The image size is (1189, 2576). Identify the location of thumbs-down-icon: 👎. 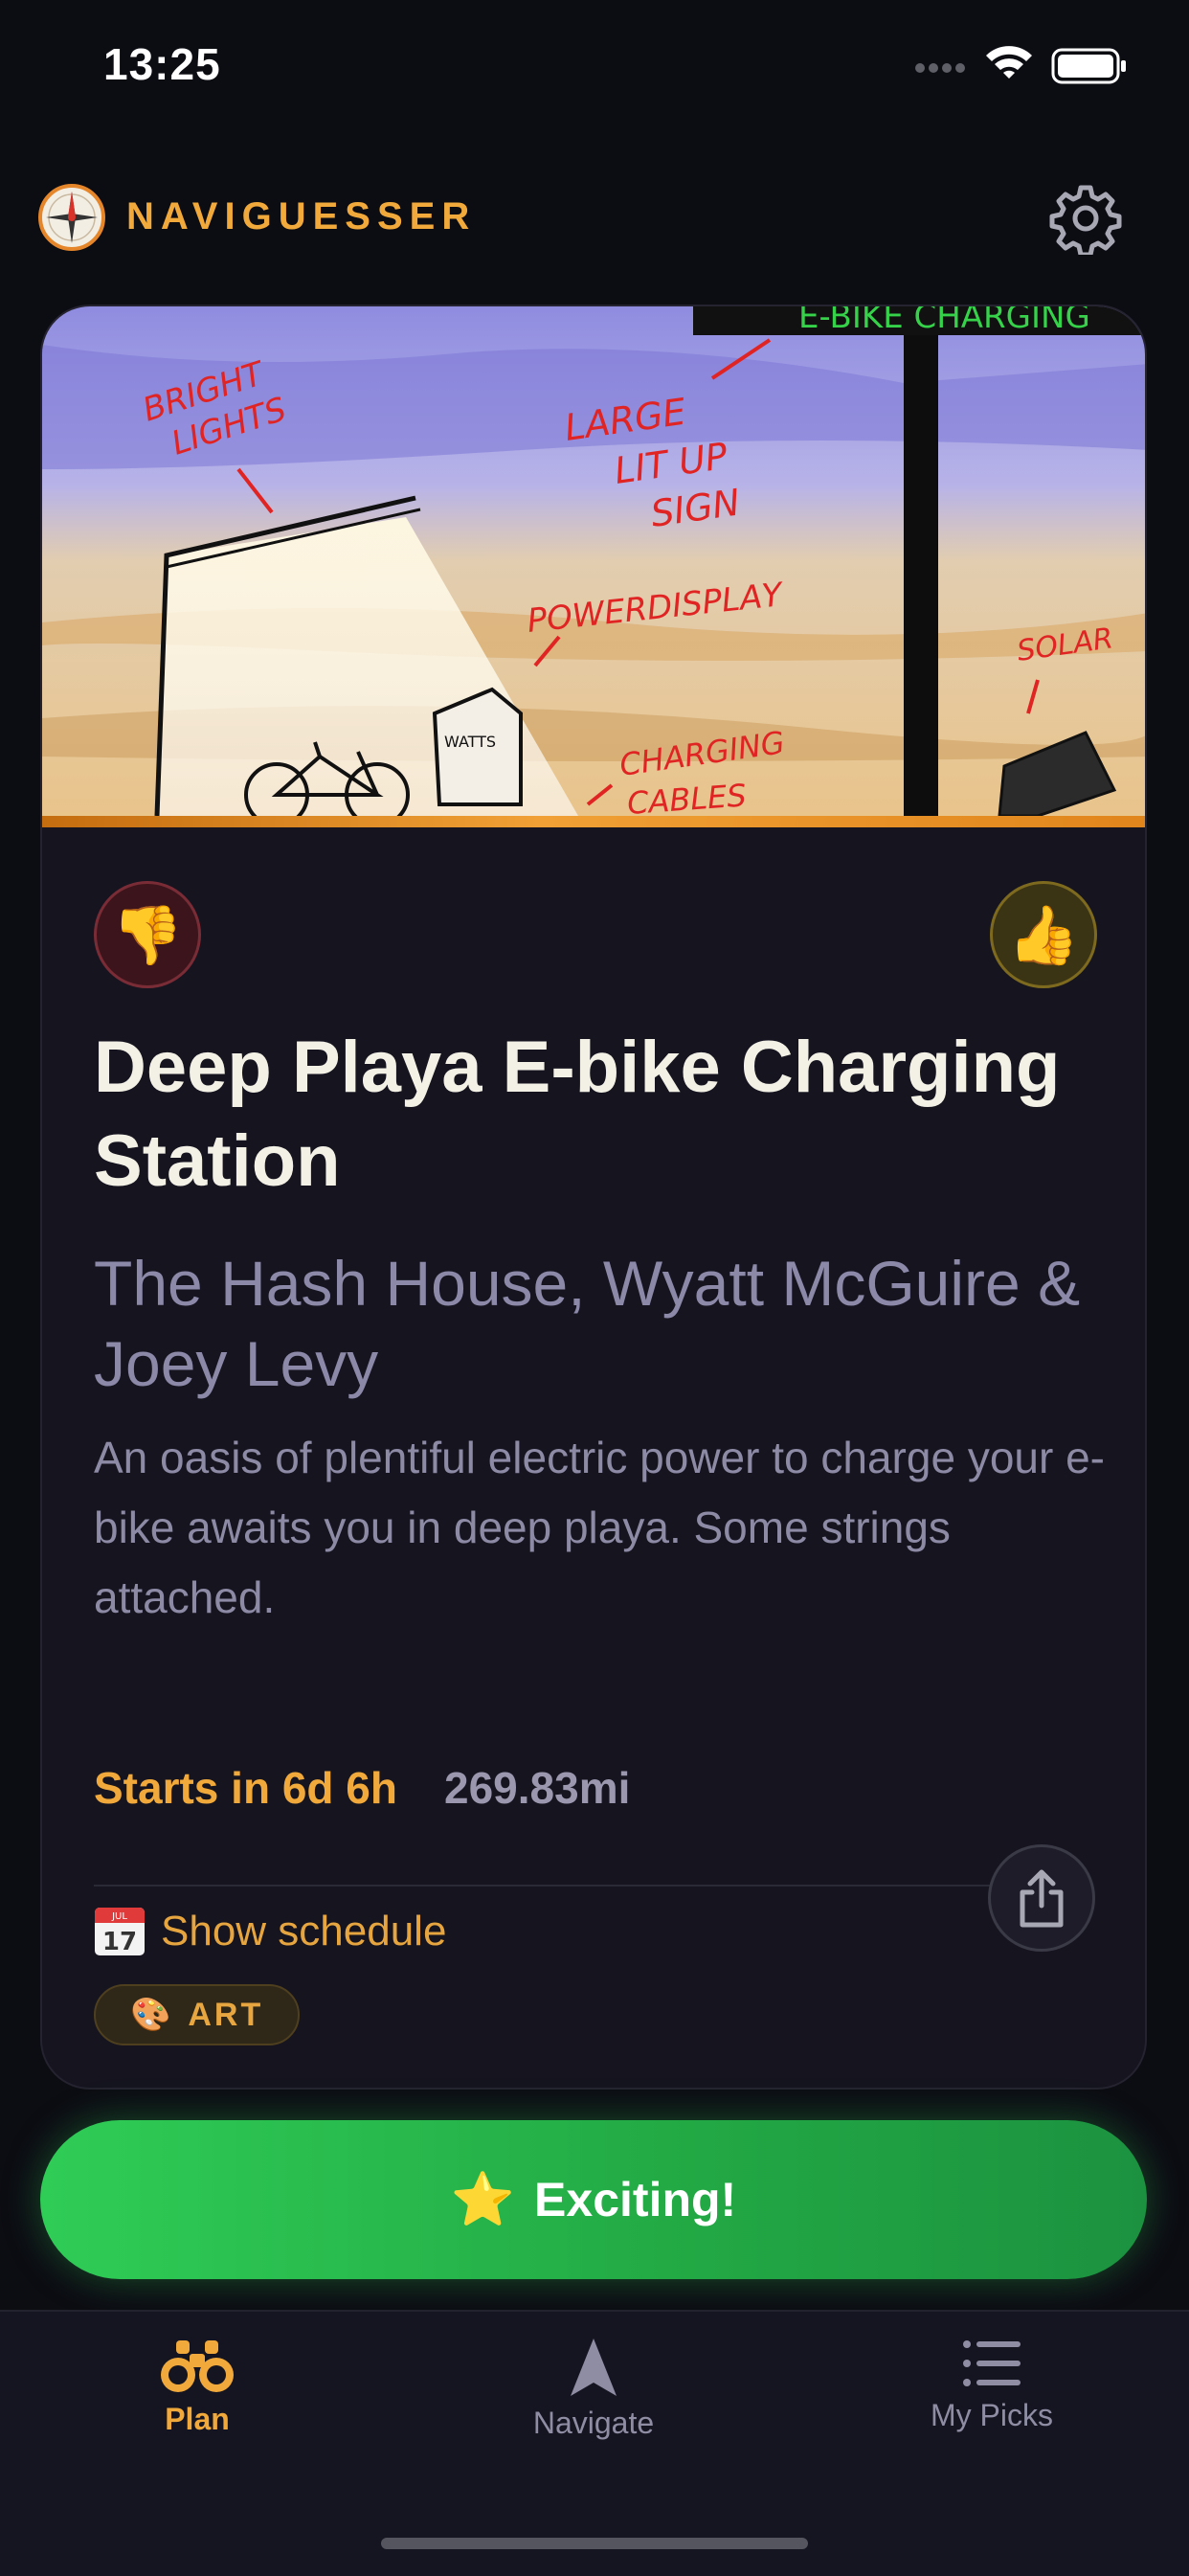
(147, 934).